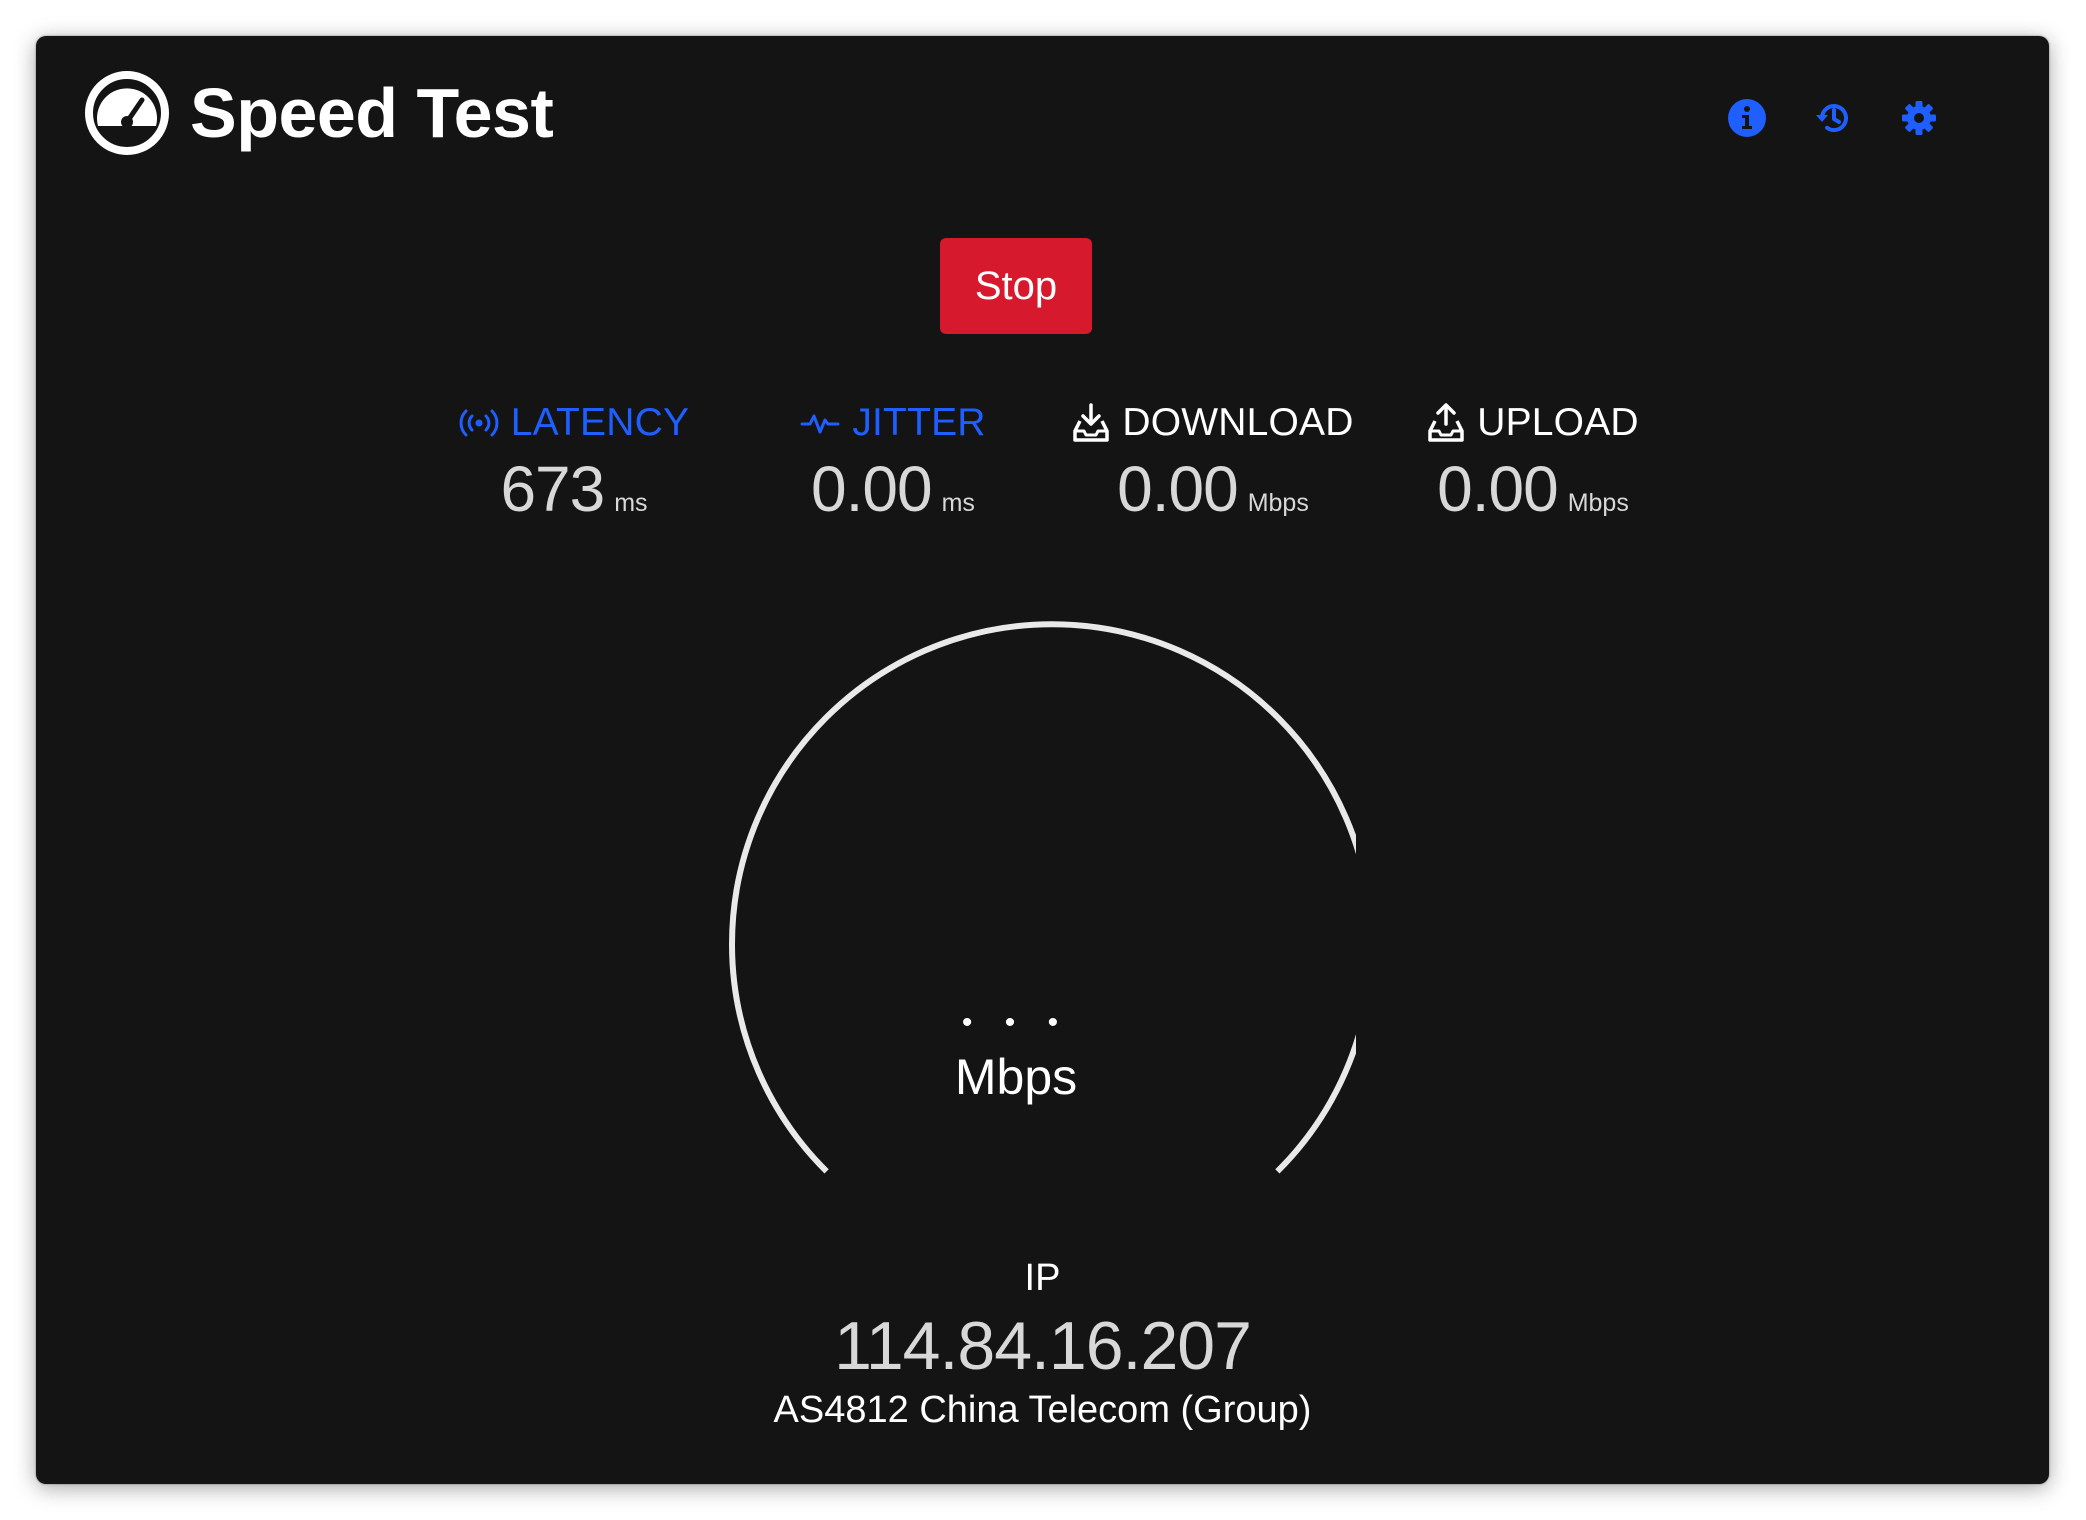 Image resolution: width=2086 pixels, height=1520 pixels. Describe the element at coordinates (1091, 422) in the screenshot. I see `download-tray-icon` at that location.